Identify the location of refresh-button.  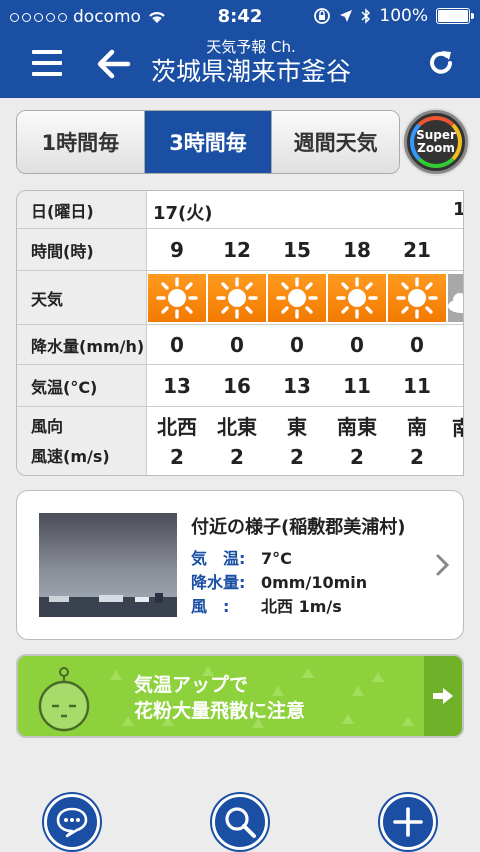
(441, 63).